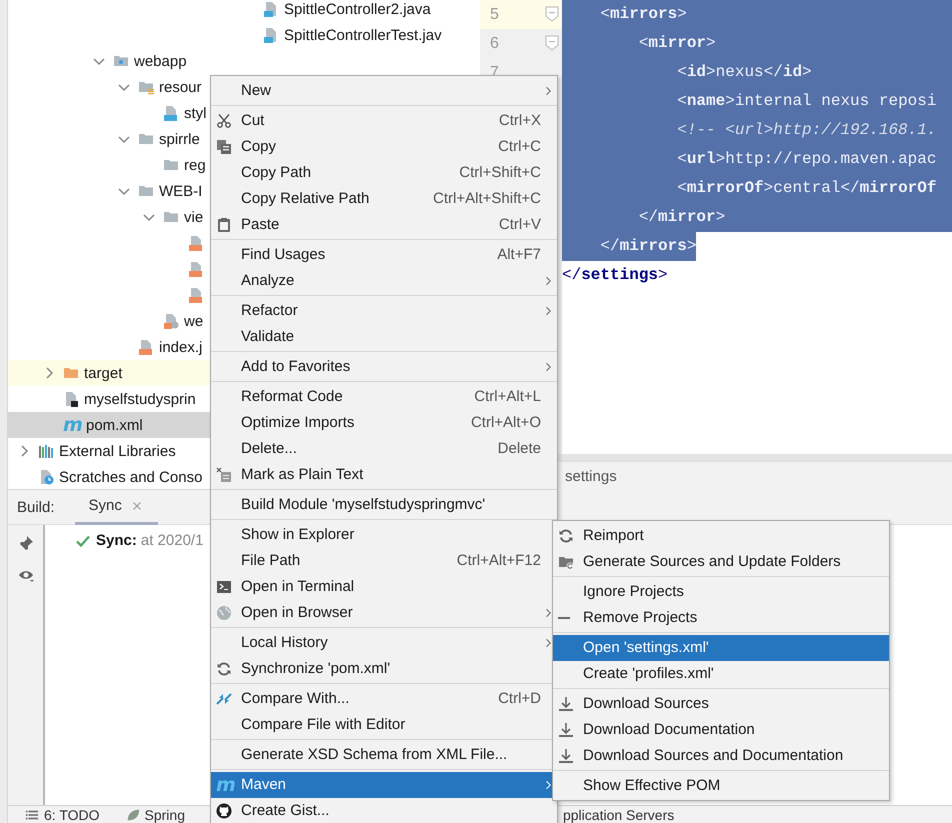 This screenshot has width=952, height=823. What do you see at coordinates (172, 540) in the screenshot?
I see `message-time: at 2020/1` at bounding box center [172, 540].